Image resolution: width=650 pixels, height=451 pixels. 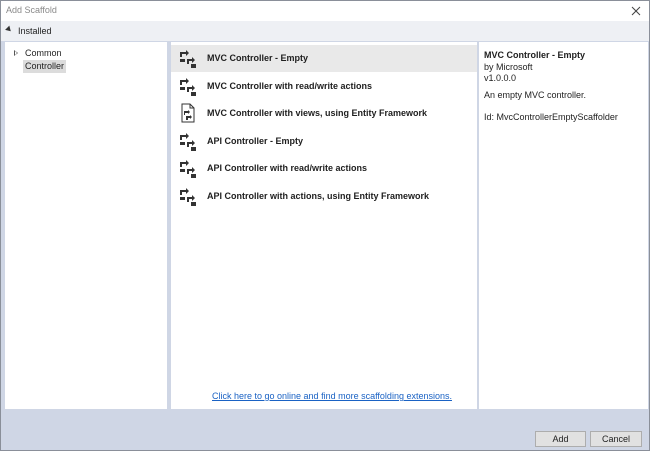 I want to click on title-bar: Add Scaffold, so click(x=325, y=11).